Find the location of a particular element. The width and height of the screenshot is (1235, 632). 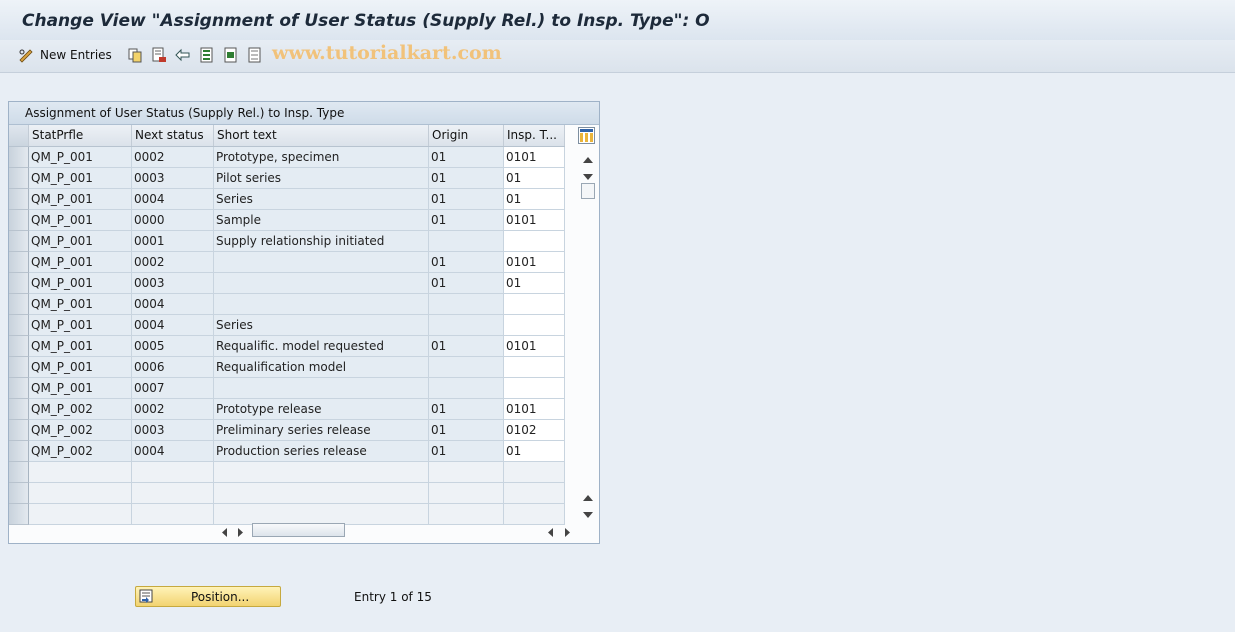

cell-next-status: 0006 is located at coordinates (173, 367).